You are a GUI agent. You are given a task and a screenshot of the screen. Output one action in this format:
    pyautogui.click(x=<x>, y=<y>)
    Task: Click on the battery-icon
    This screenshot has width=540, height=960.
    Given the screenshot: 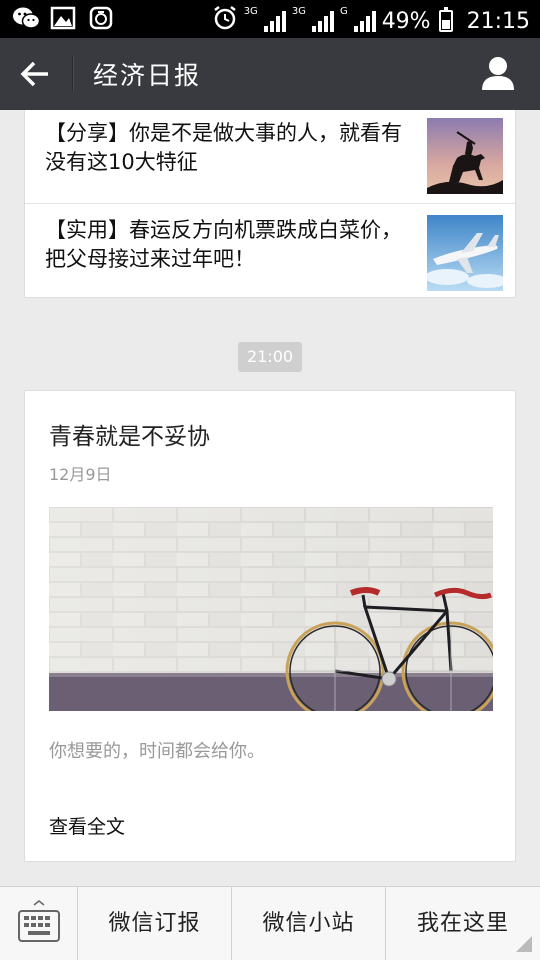 What is the action you would take?
    pyautogui.click(x=445, y=19)
    